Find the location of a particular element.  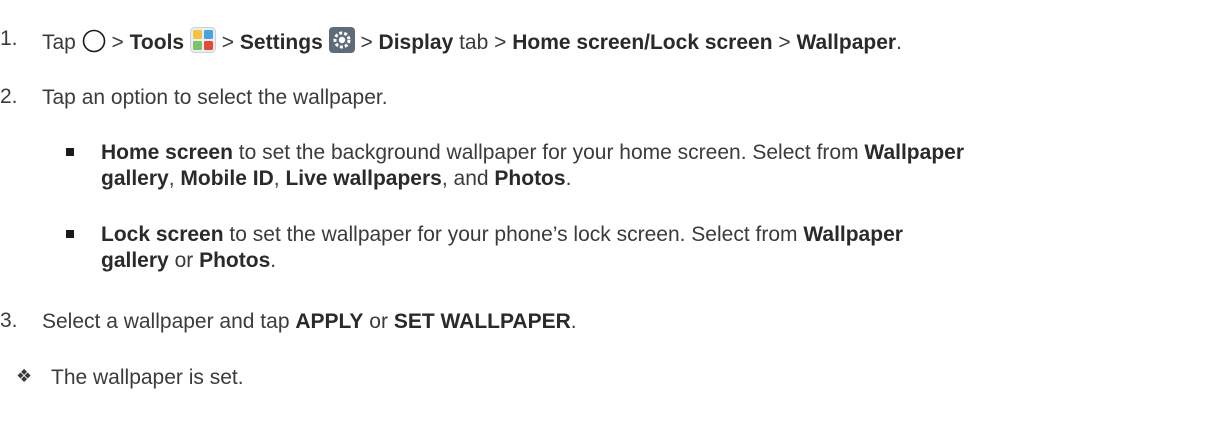

result-diamond-icon: ❖ is located at coordinates (24, 376).